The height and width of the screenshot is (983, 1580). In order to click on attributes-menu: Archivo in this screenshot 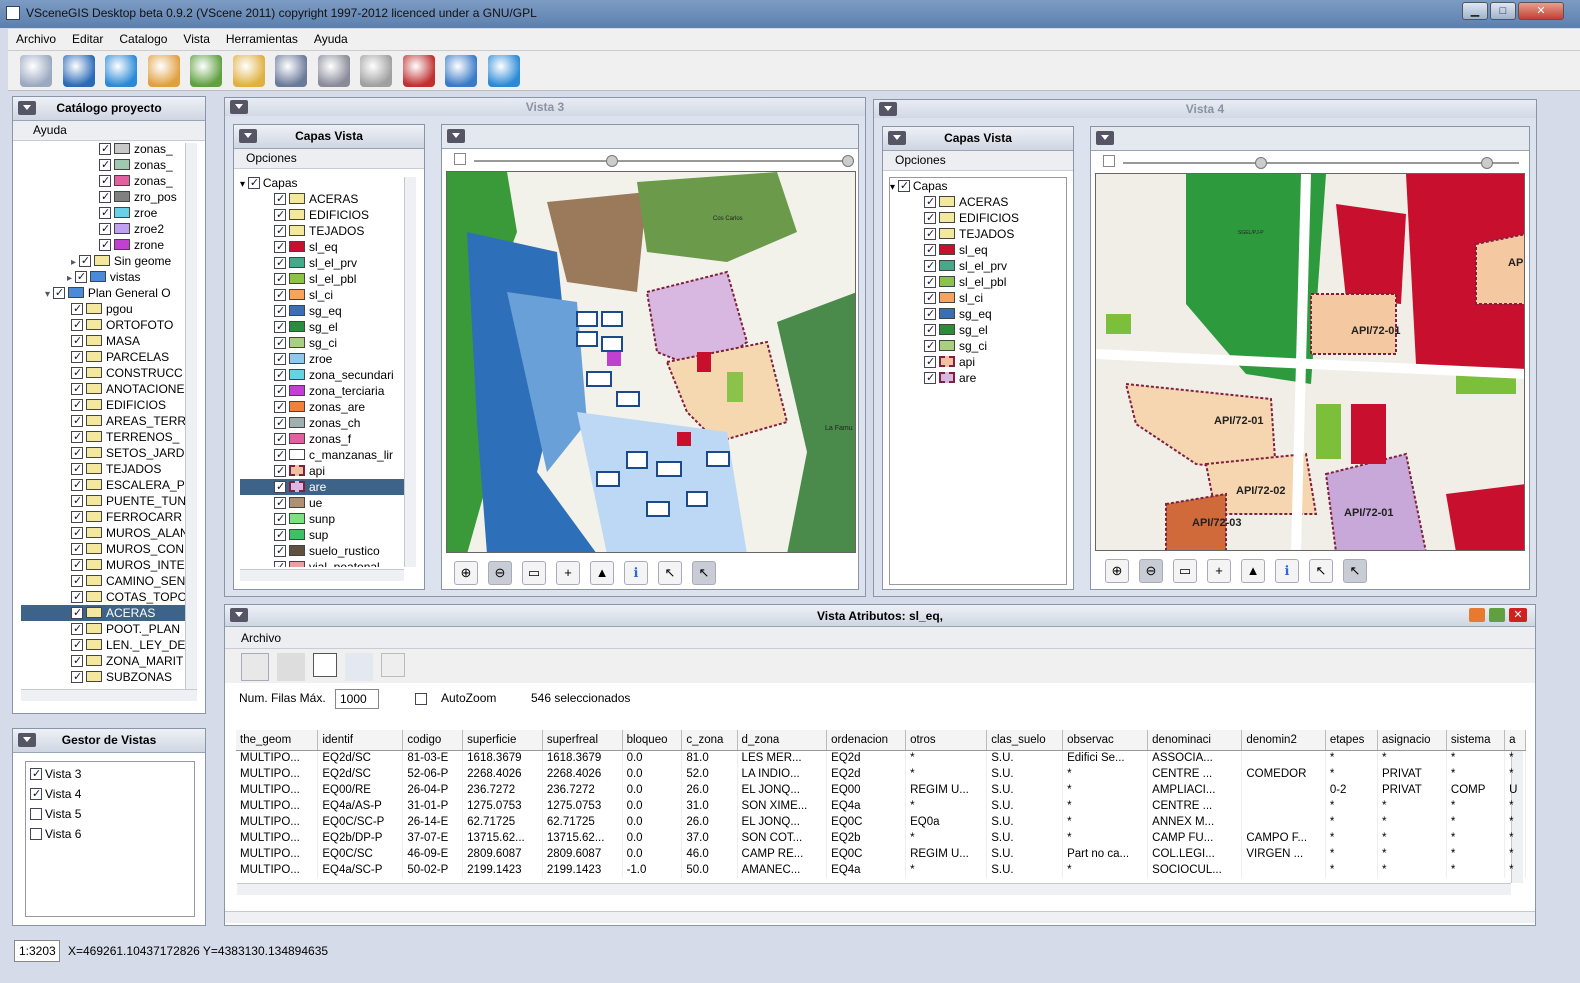, I will do `click(880, 638)`.